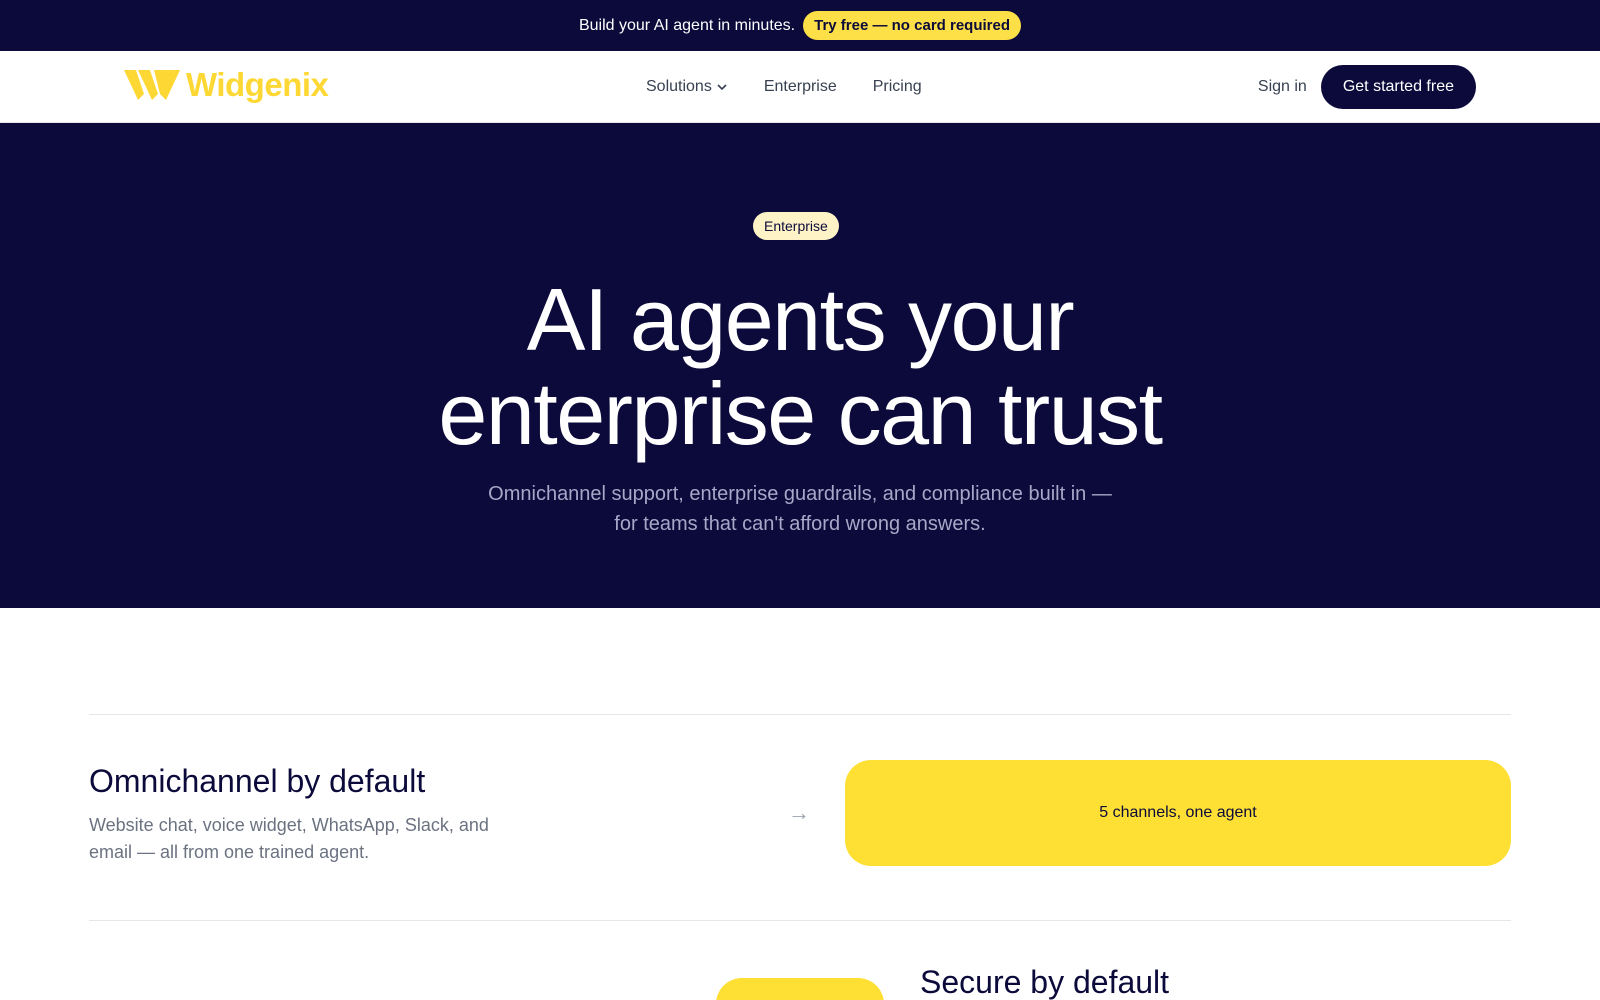  I want to click on nav-link-solutions: Solutions, so click(687, 87).